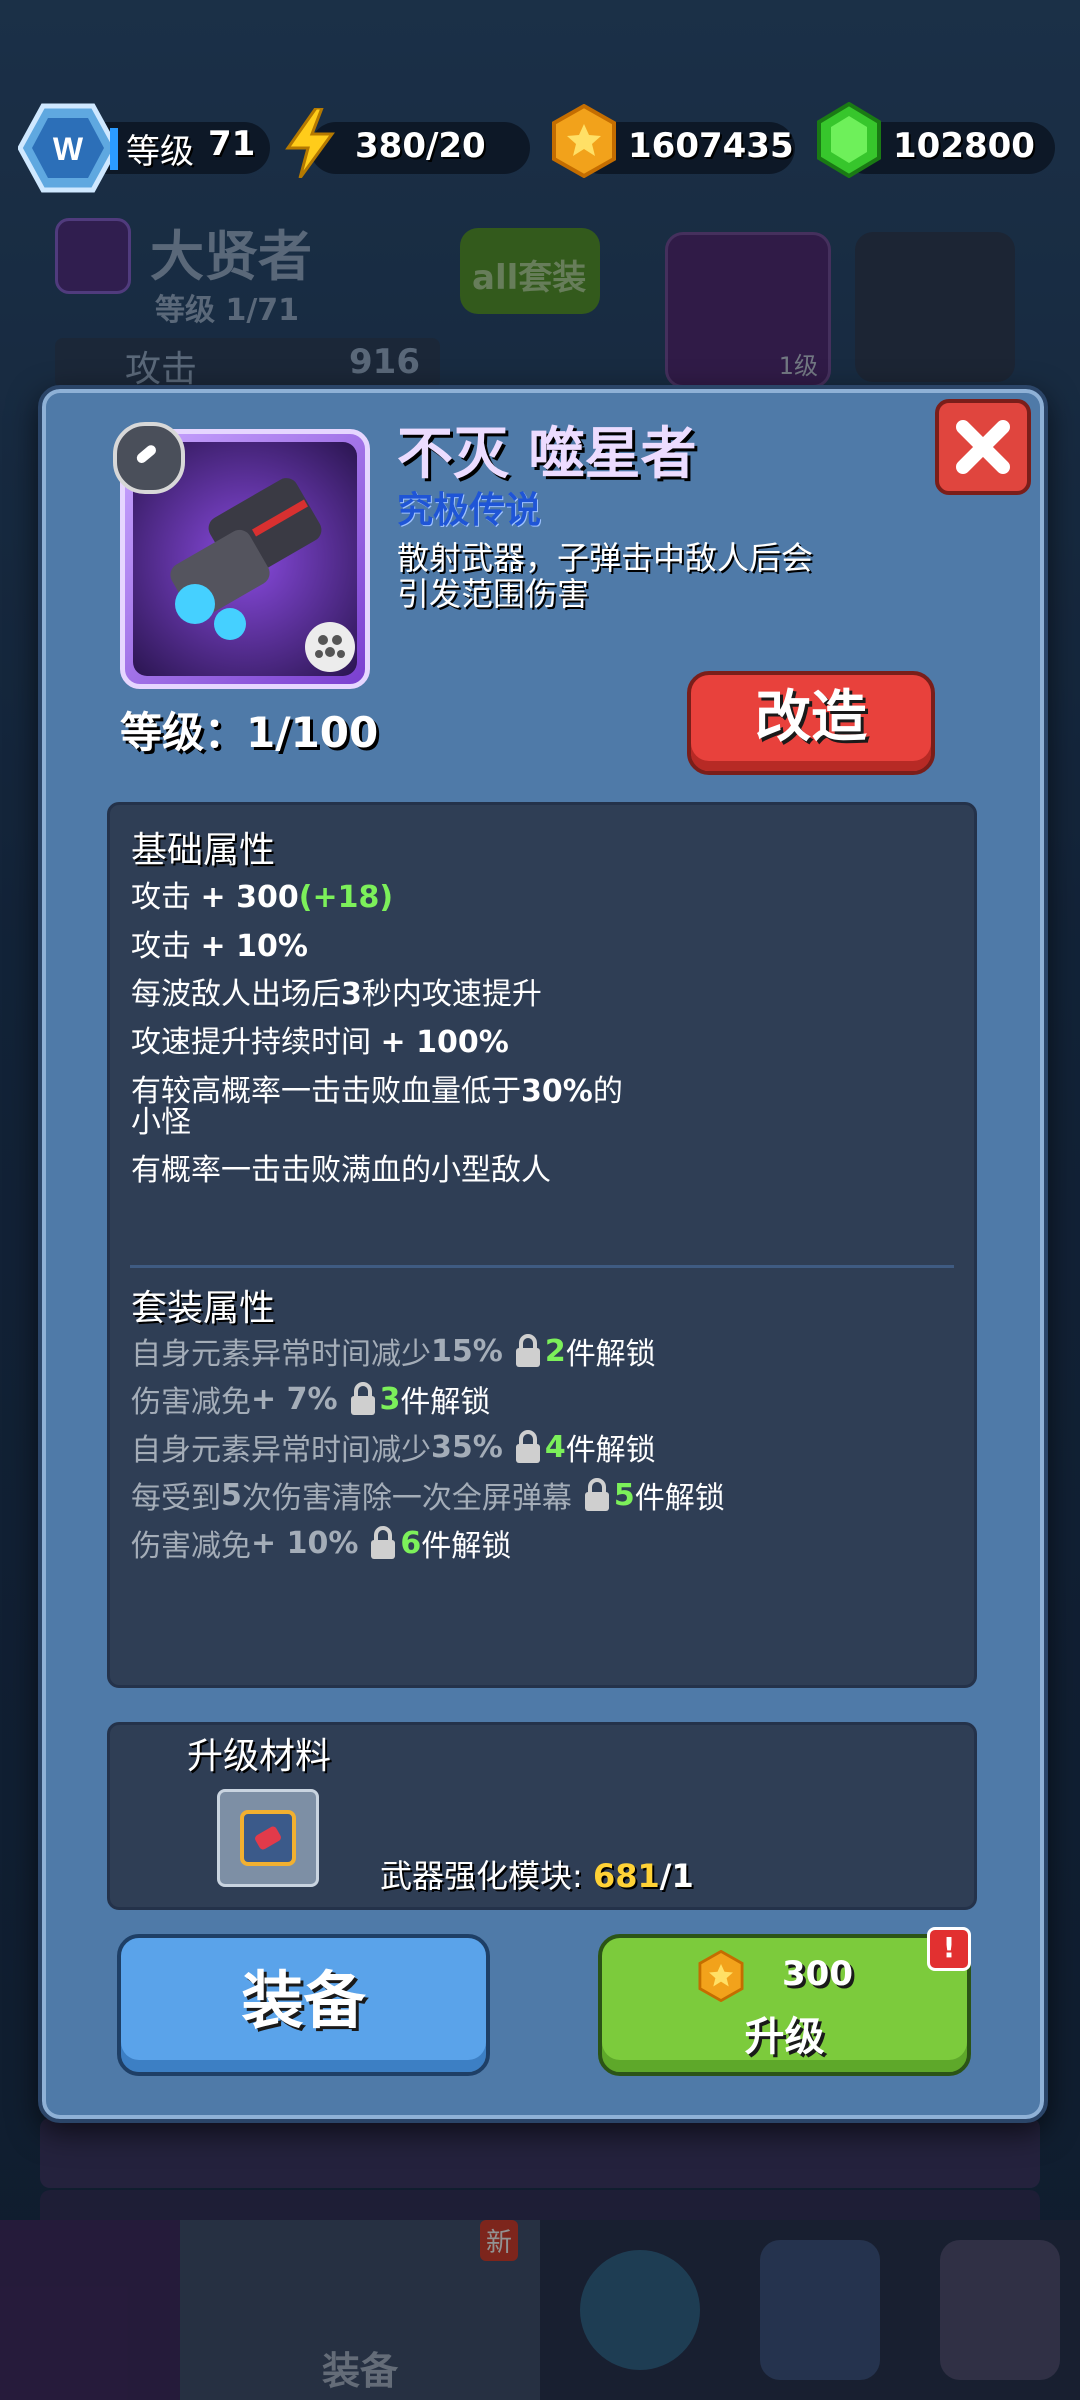 This screenshot has height=2400, width=1080. Describe the element at coordinates (336, 994) in the screenshot. I see `stat-line-wave-speed: 每波敌人出场后3秒内攻速提升` at that location.